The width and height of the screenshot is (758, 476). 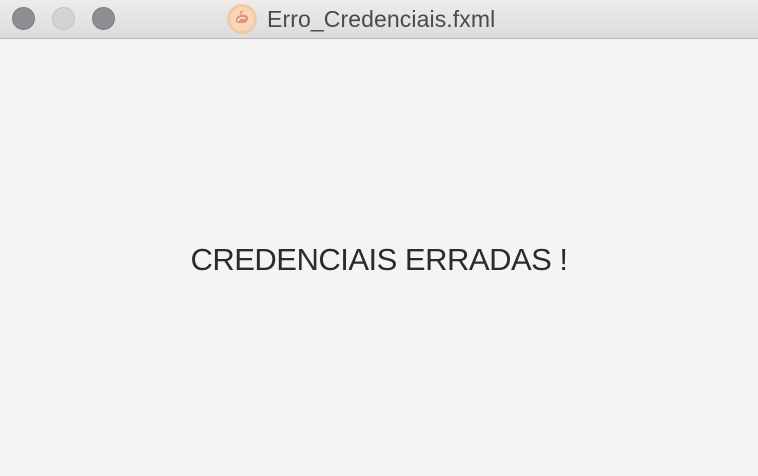 I want to click on window-title-group: Erro_Credenciais.fxml, so click(x=360, y=19).